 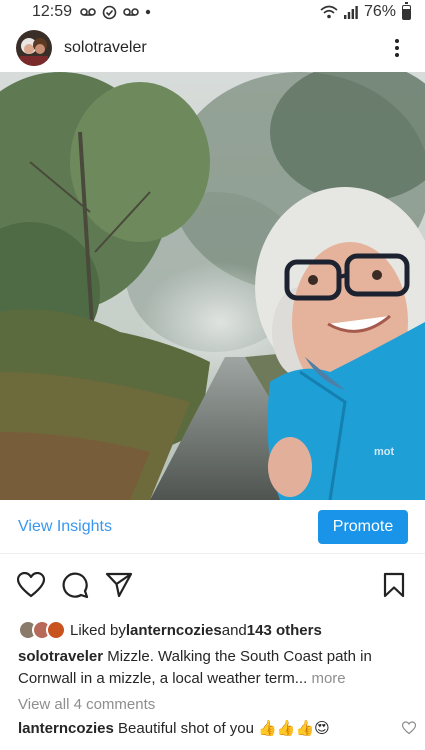 What do you see at coordinates (212, 527) in the screenshot?
I see `insights-bar: View Insights Promote` at bounding box center [212, 527].